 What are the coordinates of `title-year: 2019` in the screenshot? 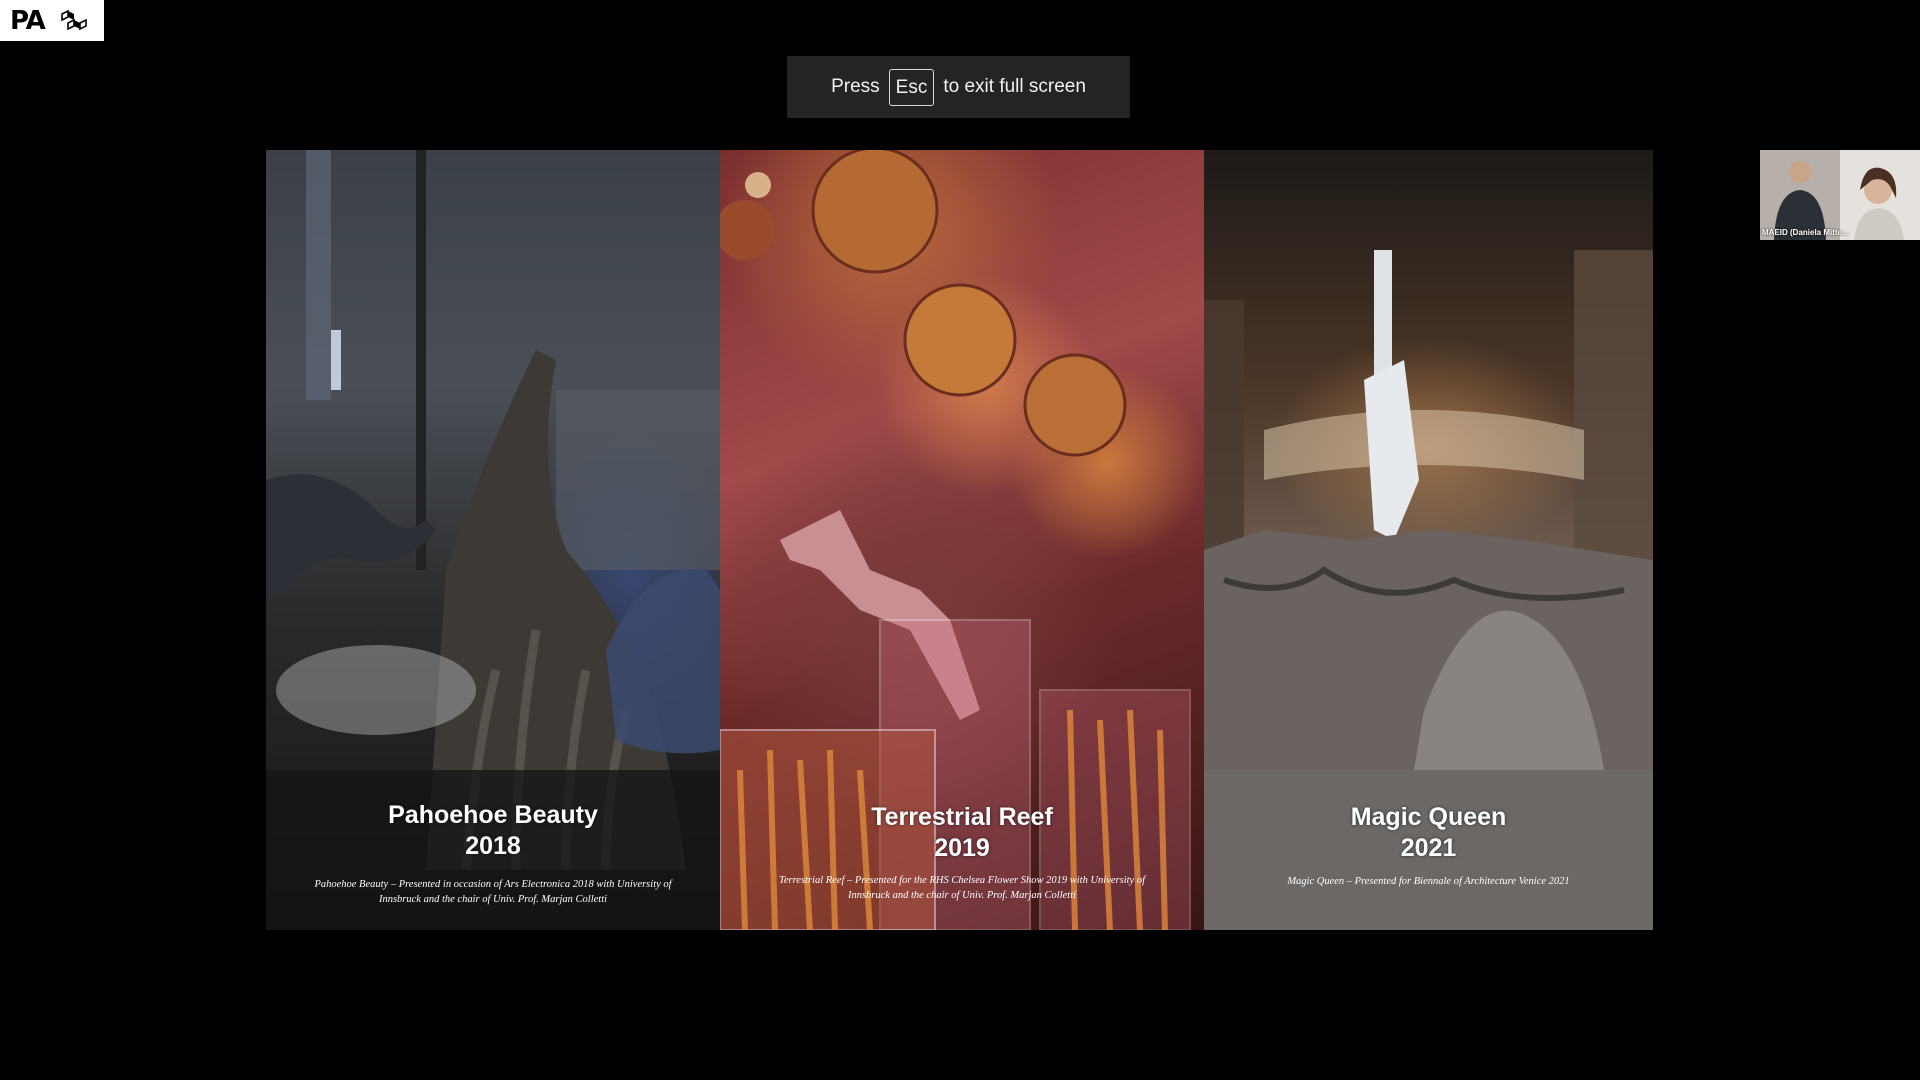 It's located at (962, 848).